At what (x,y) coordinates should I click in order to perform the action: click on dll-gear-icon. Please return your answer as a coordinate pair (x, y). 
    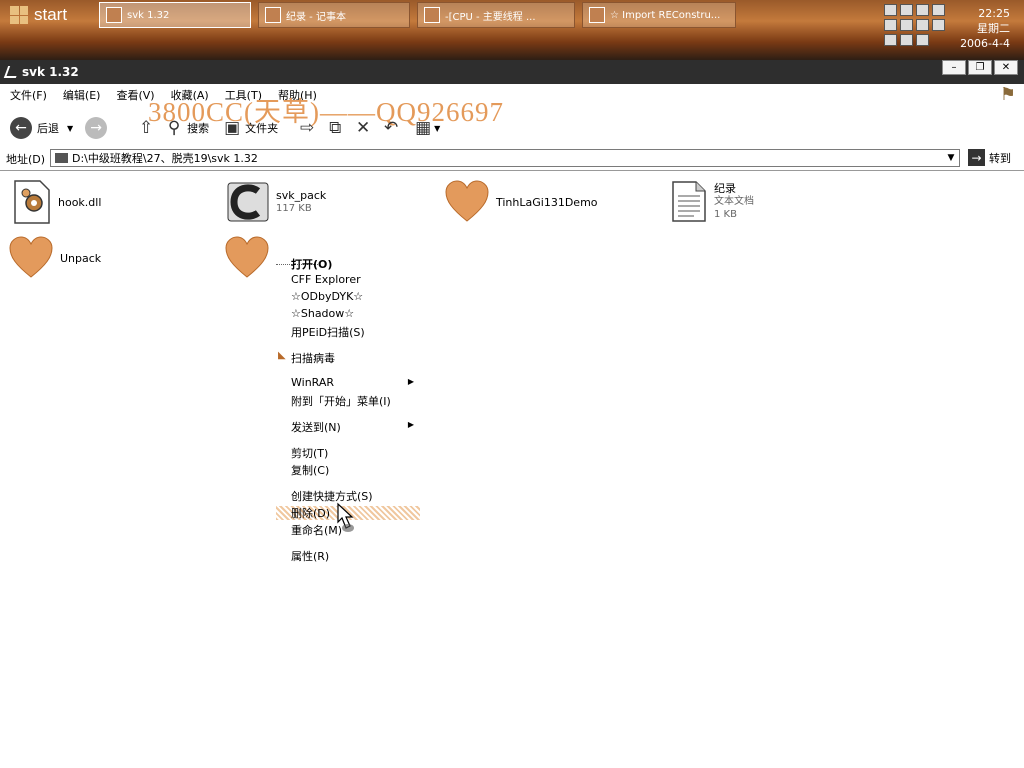
    Looking at the image, I should click on (32, 202).